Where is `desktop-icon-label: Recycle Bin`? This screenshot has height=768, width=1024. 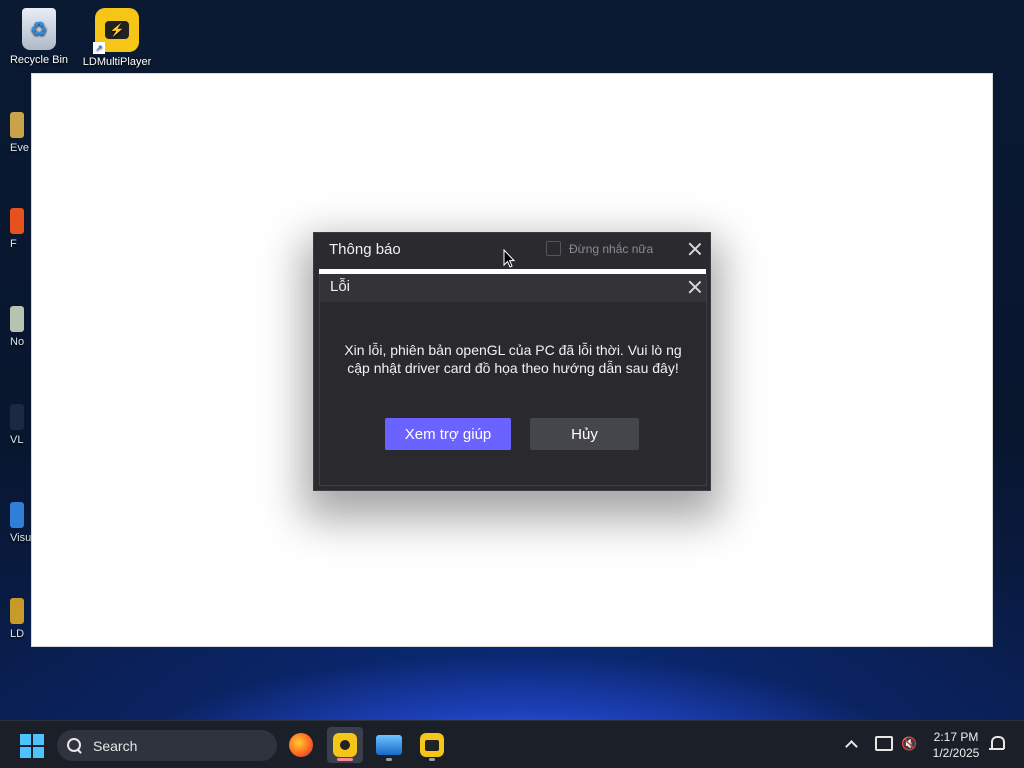
desktop-icon-label: Recycle Bin is located at coordinates (39, 60).